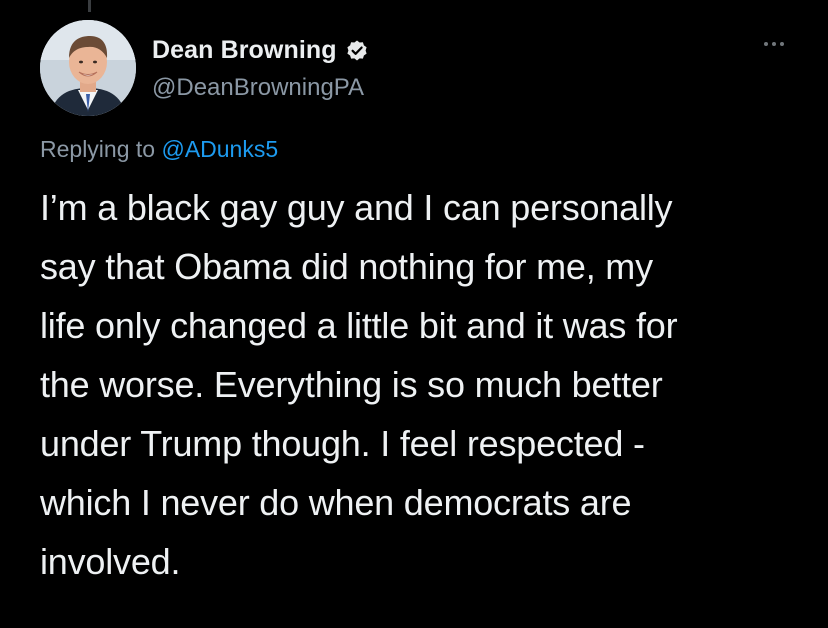 Image resolution: width=828 pixels, height=628 pixels. Describe the element at coordinates (258, 88) in the screenshot. I see `author-handle: @DeanBrowningPA` at that location.